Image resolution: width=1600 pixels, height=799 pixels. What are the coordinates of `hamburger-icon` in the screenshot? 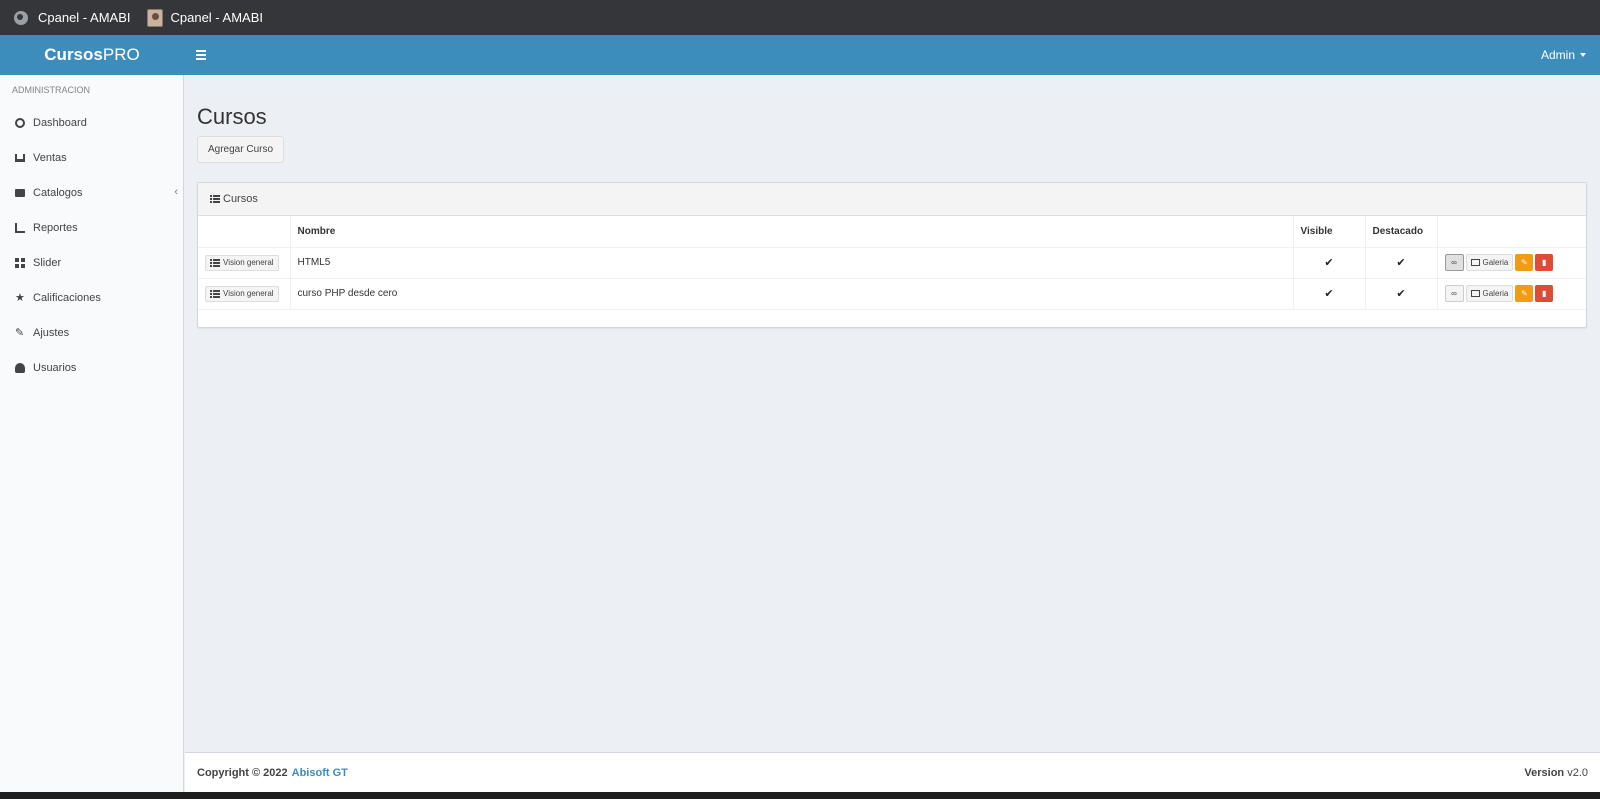 It's located at (201, 51).